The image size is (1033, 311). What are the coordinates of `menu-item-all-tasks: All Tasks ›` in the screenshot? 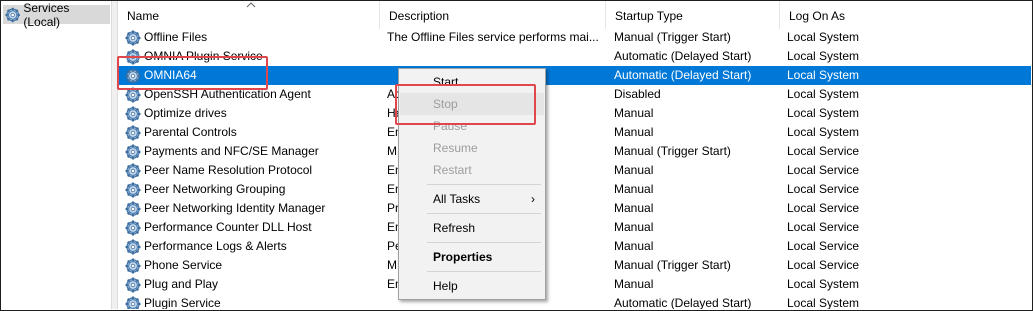 It's located at (472, 199).